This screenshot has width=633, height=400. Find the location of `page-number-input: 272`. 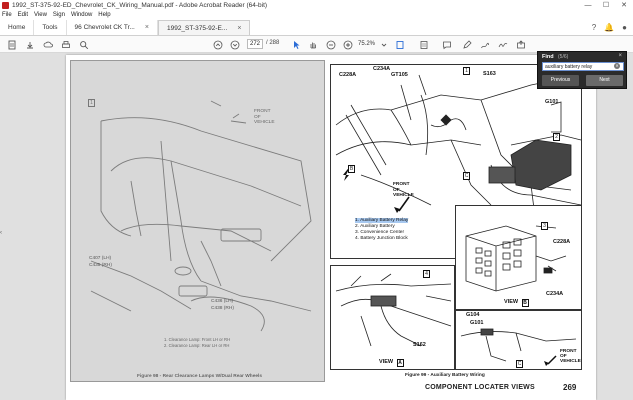

page-number-input: 272 is located at coordinates (255, 44).